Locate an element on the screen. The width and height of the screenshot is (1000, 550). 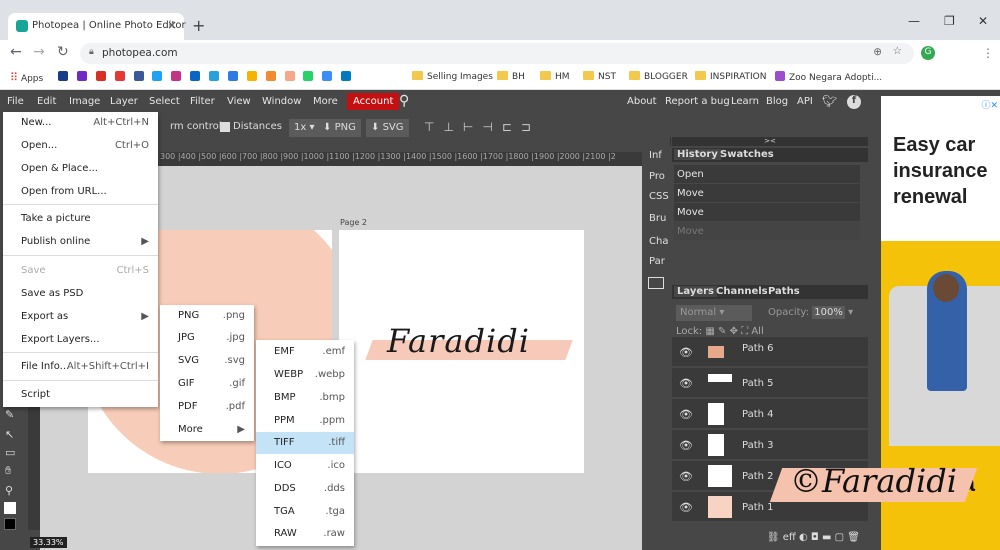
canva-icon is located at coordinates (289, 76).